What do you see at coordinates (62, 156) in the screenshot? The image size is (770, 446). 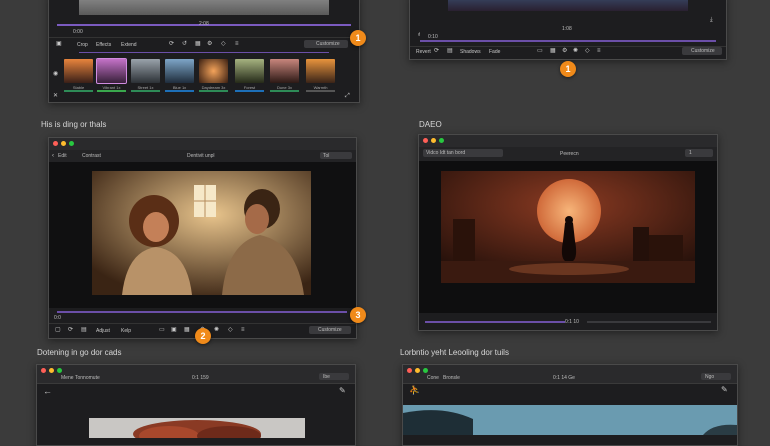 I see `tab-edit: Edit` at bounding box center [62, 156].